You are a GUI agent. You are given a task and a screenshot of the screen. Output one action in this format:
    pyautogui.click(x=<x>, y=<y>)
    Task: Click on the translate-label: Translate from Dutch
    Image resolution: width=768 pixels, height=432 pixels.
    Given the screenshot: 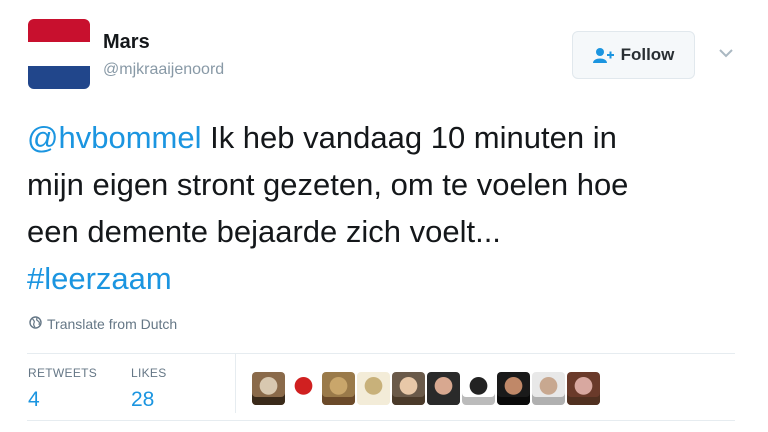 What is the action you would take?
    pyautogui.click(x=112, y=324)
    